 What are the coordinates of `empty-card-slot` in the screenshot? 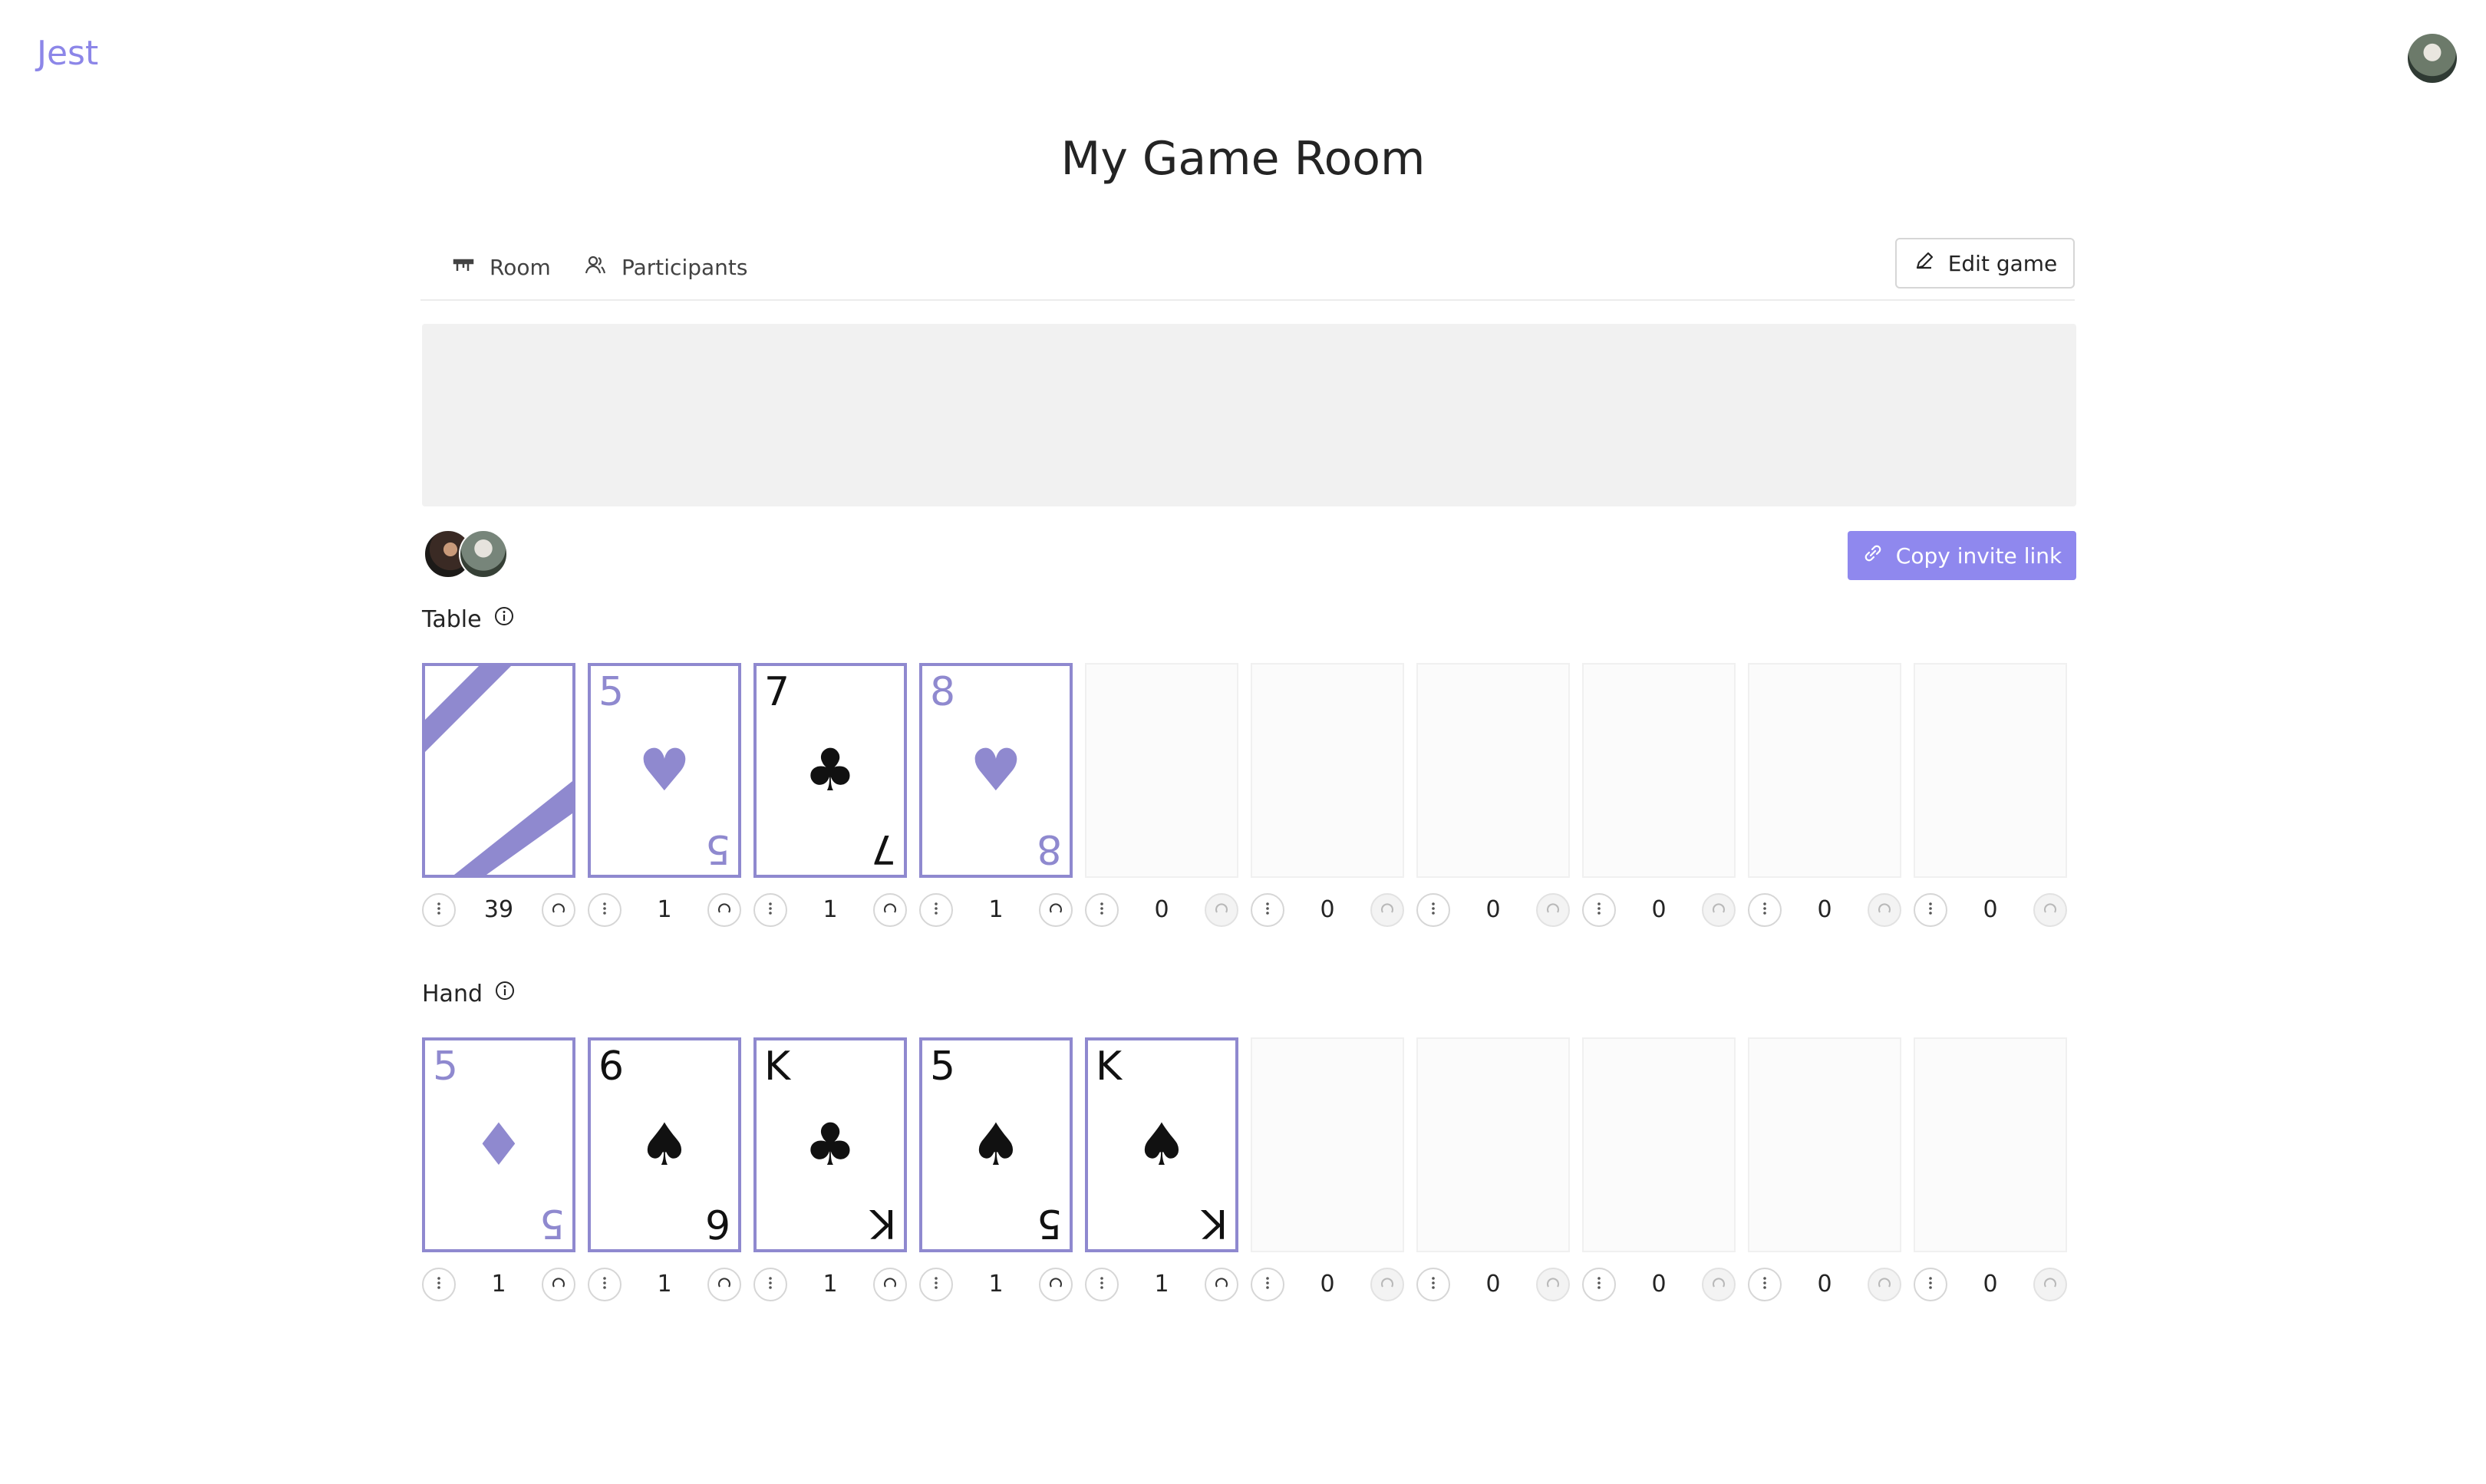 It's located at (1824, 770).